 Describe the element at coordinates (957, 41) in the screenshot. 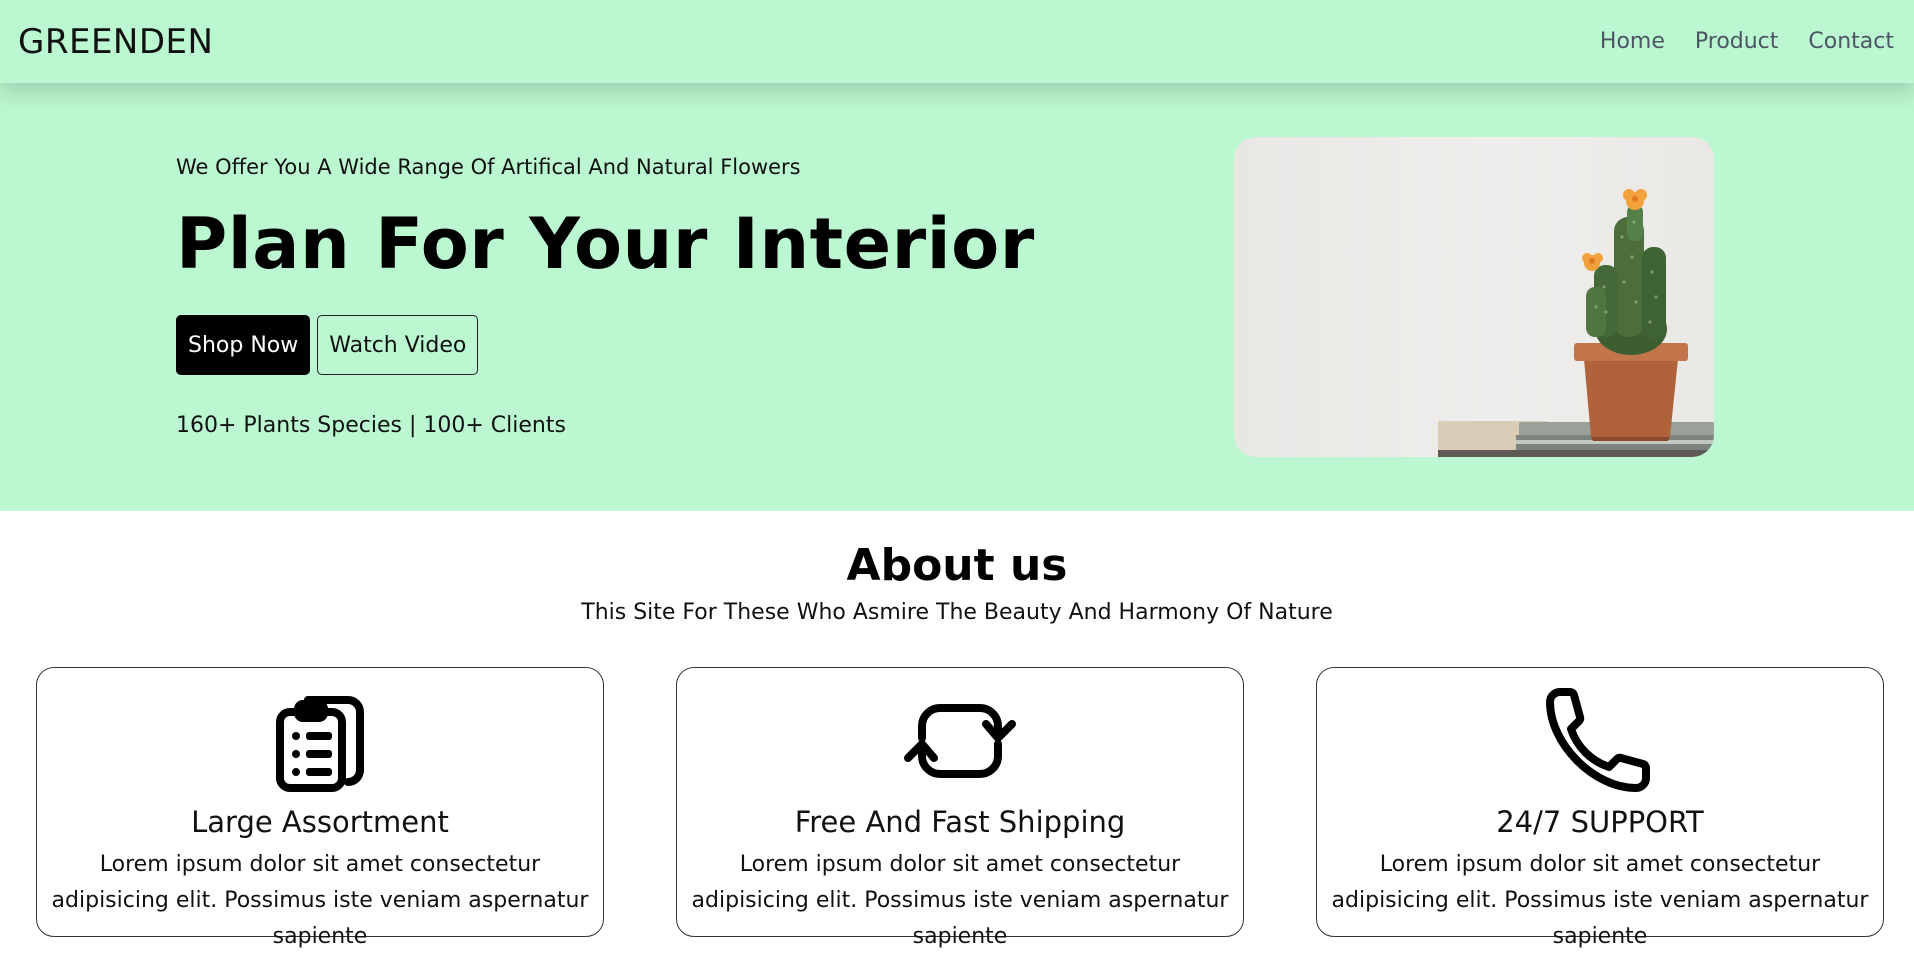

I see `navbar: GREENDEN Home Product Contact` at that location.